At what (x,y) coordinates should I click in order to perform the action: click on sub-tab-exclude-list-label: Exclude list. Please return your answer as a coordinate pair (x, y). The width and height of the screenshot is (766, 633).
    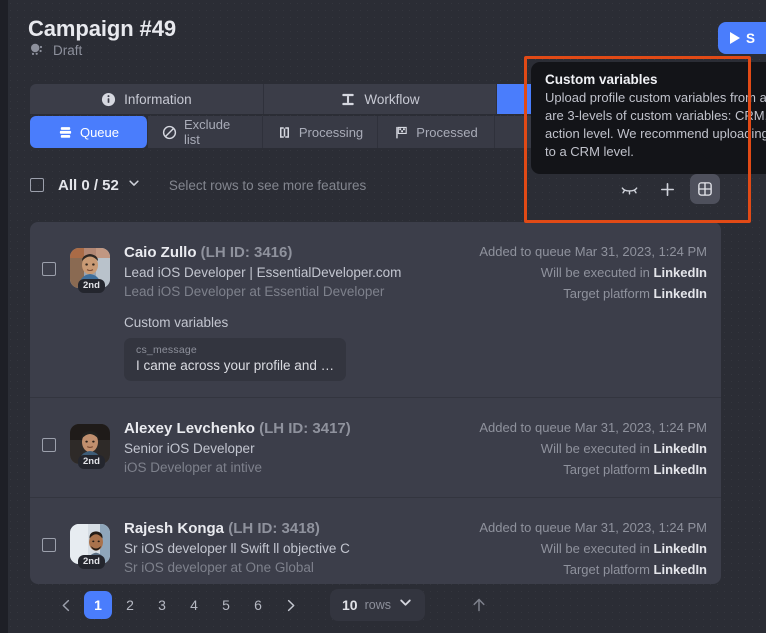
    Looking at the image, I should click on (207, 132).